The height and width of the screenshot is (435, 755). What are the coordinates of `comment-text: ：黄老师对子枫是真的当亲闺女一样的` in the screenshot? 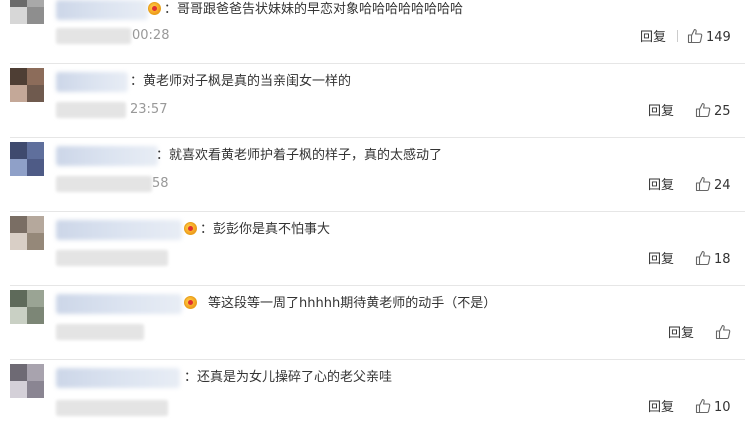 It's located at (241, 81).